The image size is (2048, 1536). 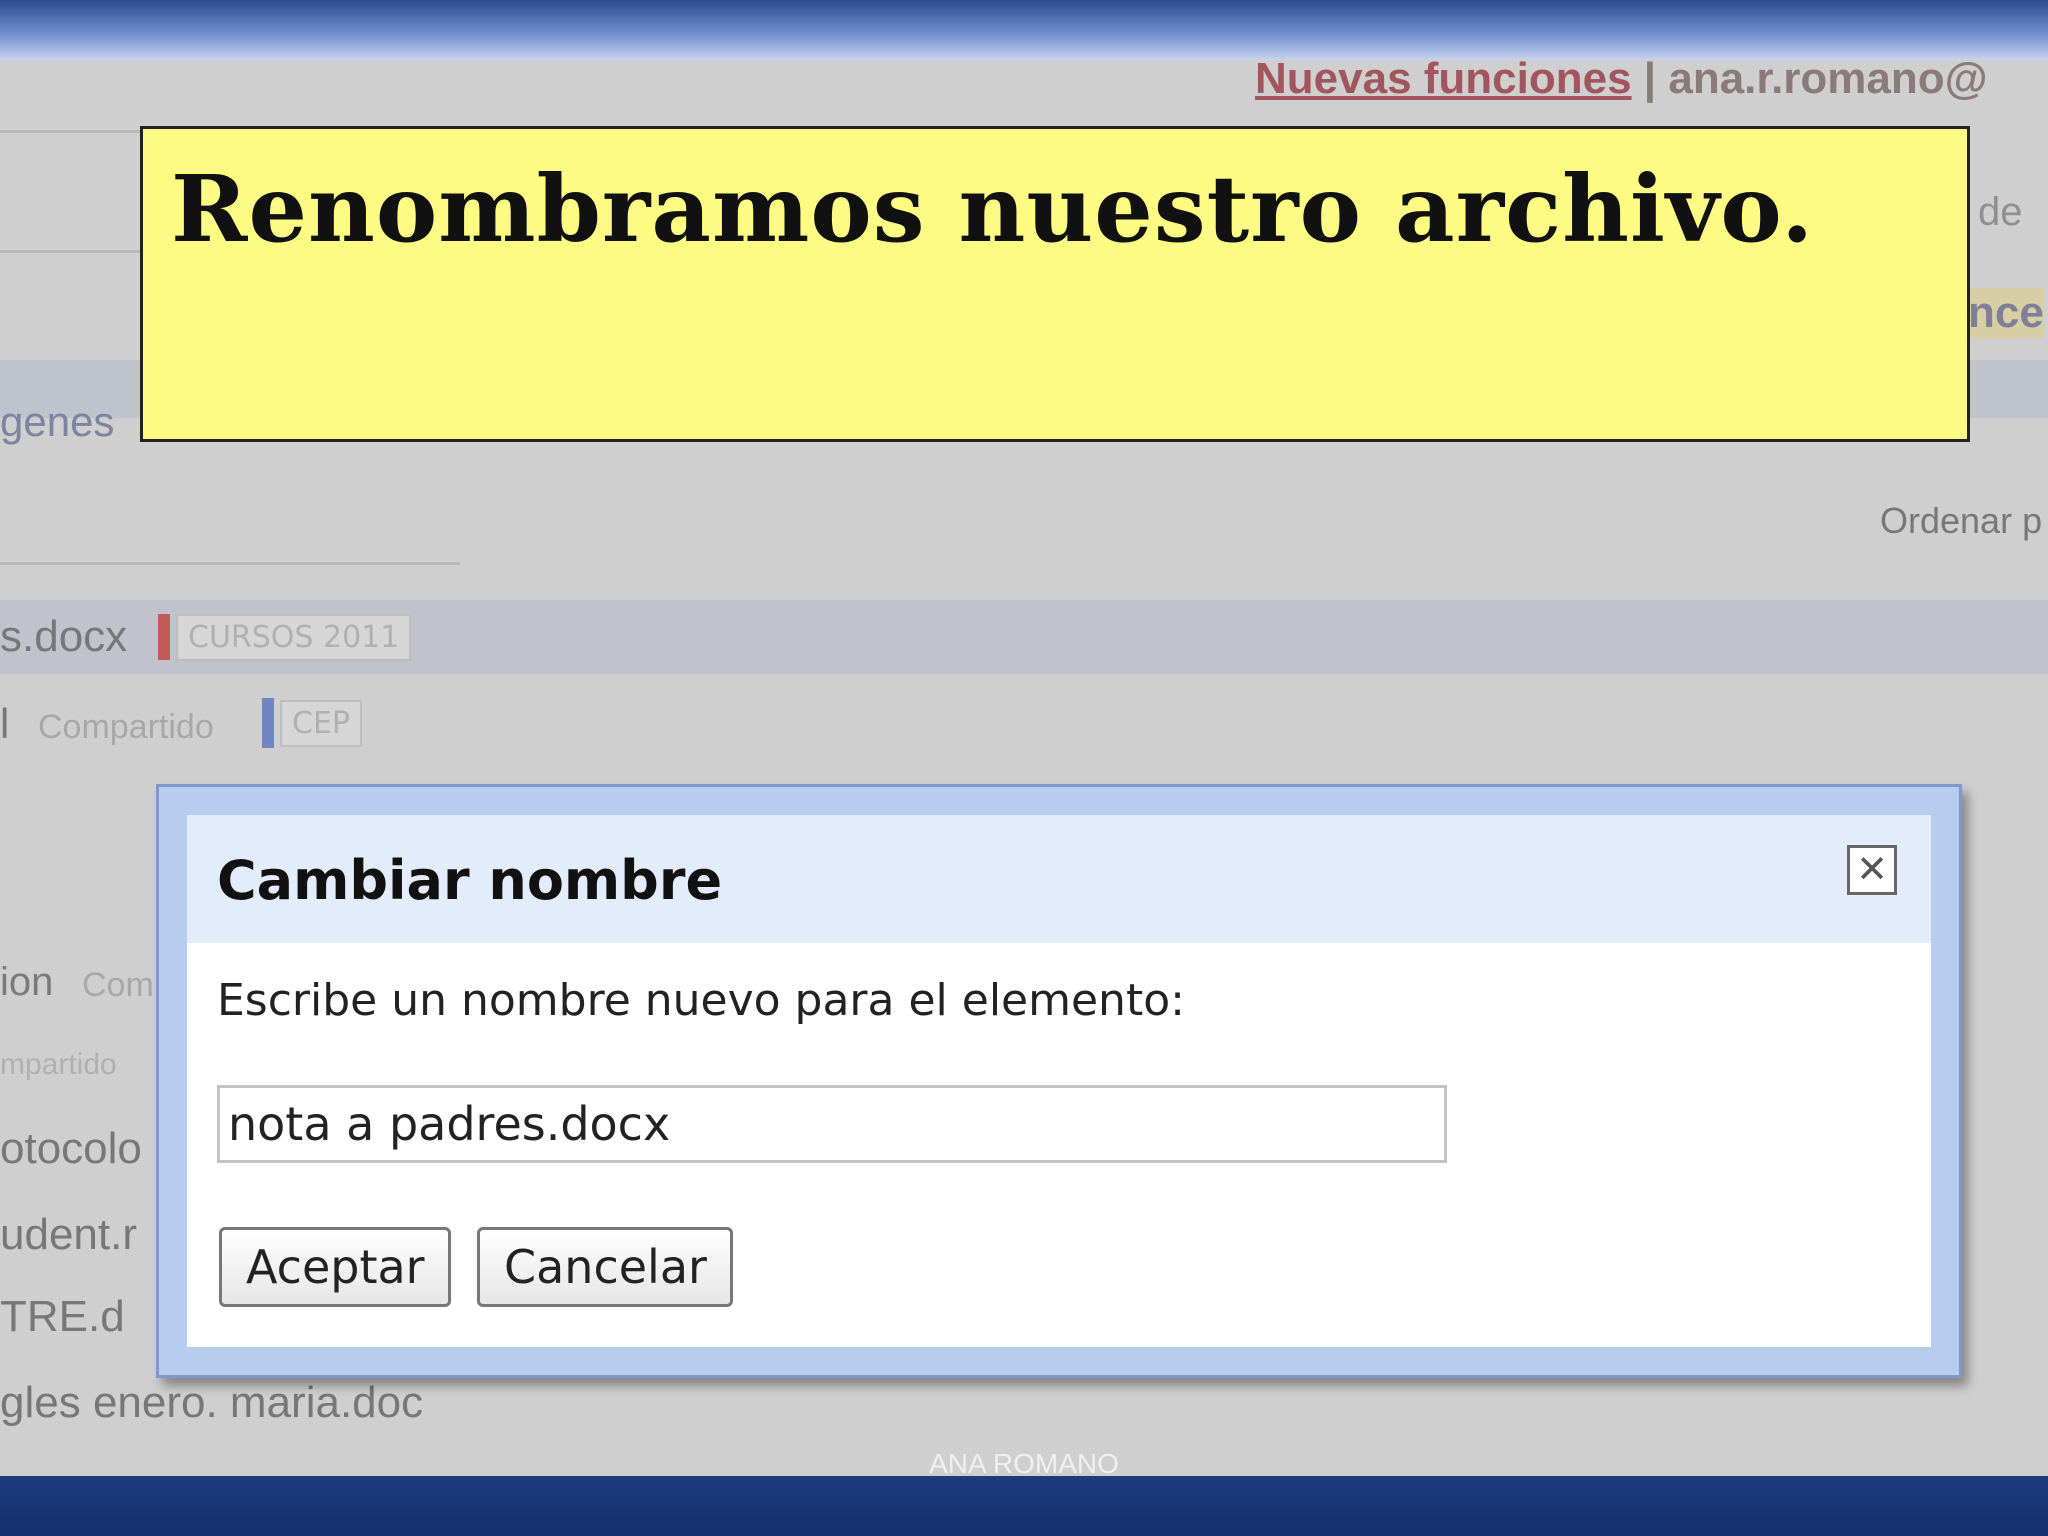 I want to click on shared-status: Compartido, so click(x=126, y=727).